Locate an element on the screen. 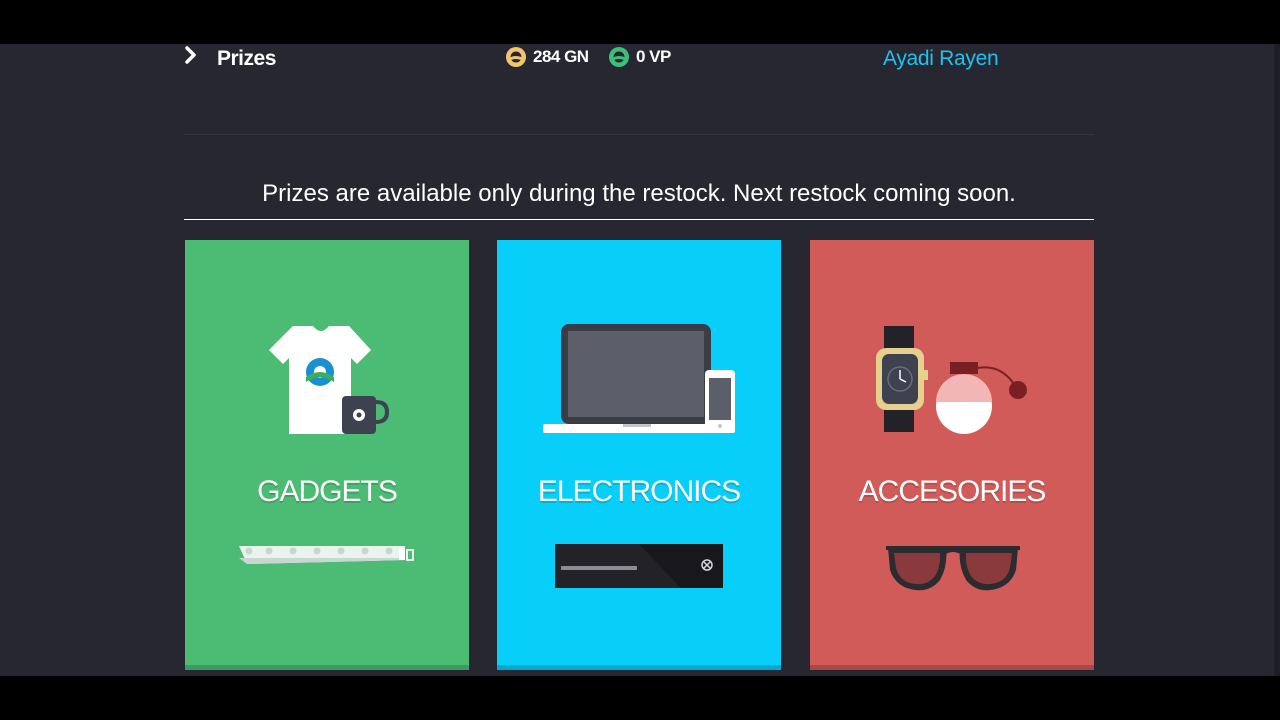 This screenshot has width=1280, height=720. vp-balance-text: 0 VP is located at coordinates (653, 56).